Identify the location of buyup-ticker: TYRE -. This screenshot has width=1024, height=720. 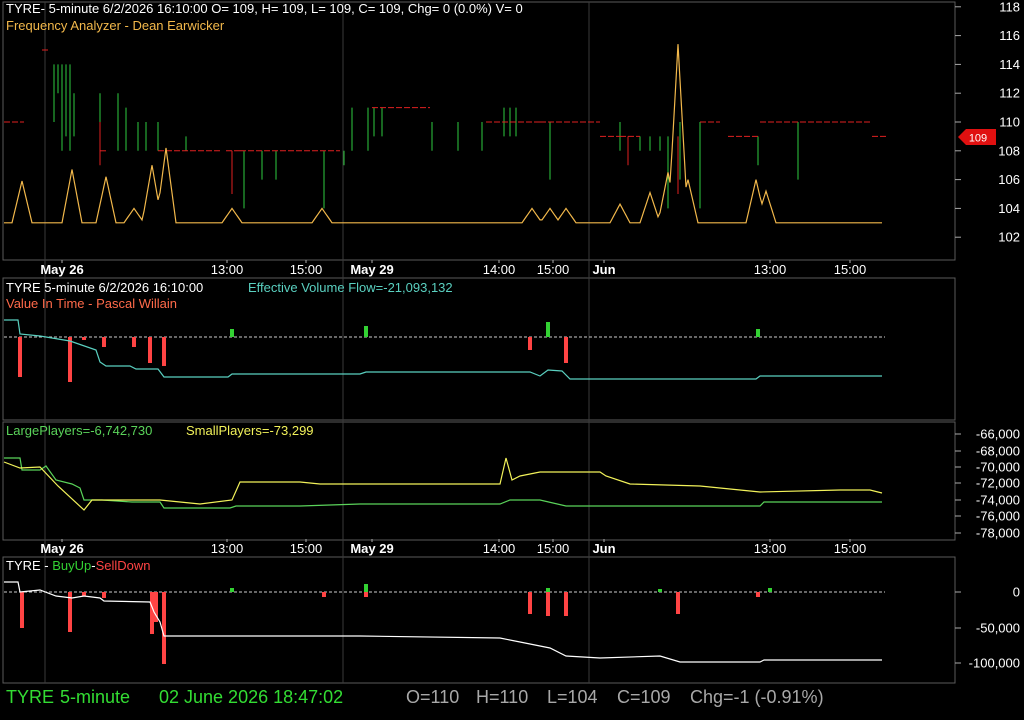
(29, 565).